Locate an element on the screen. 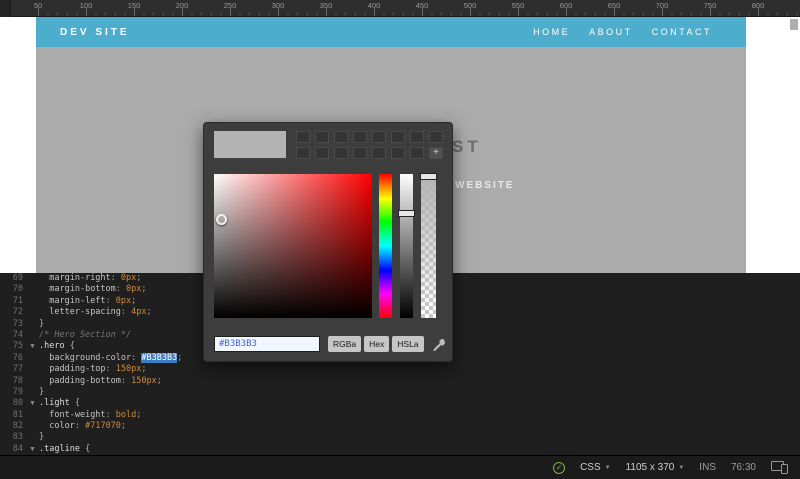 Image resolution: width=800 pixels, height=479 pixels. code-text: font-weight: bold; is located at coordinates (95, 414).